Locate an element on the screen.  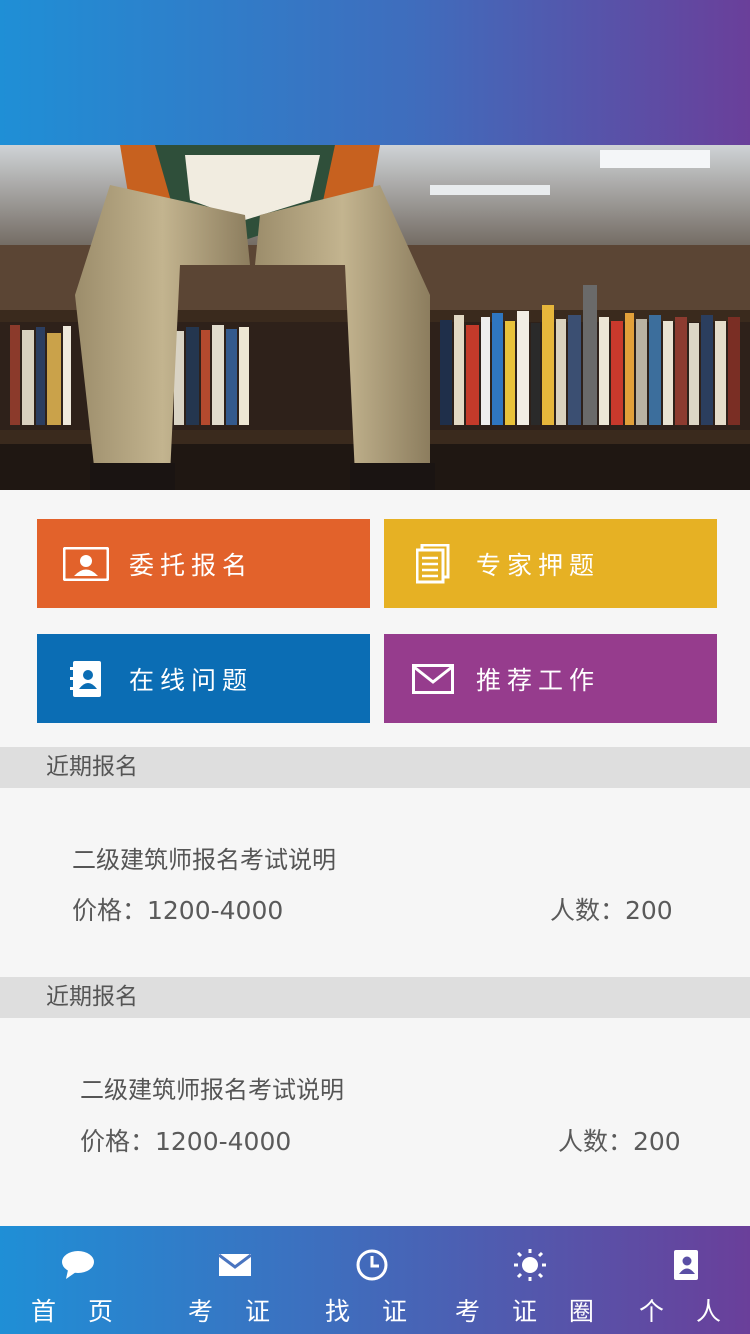
list-item: 二级建筑师报名考试说明 价格：1200-4000 人数：200 is located at coordinates (375, 882).